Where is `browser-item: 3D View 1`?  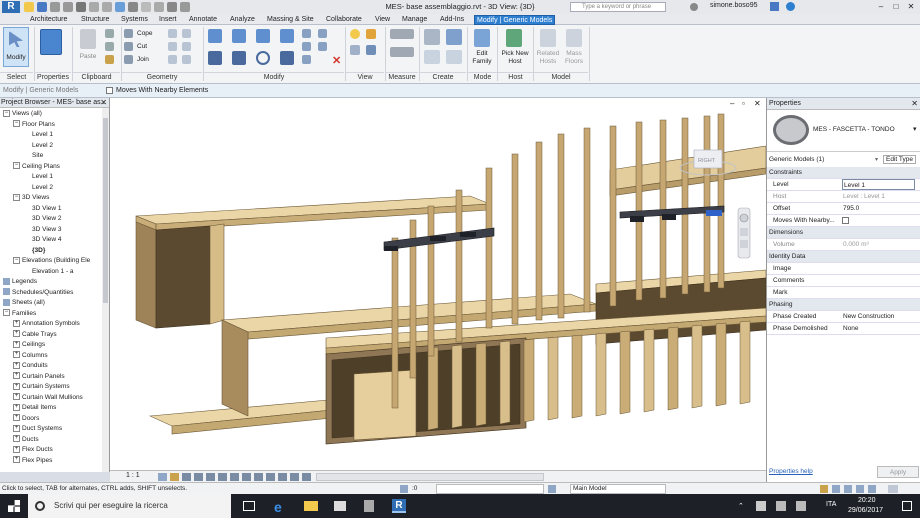 browser-item: 3D View 1 is located at coordinates (47, 209).